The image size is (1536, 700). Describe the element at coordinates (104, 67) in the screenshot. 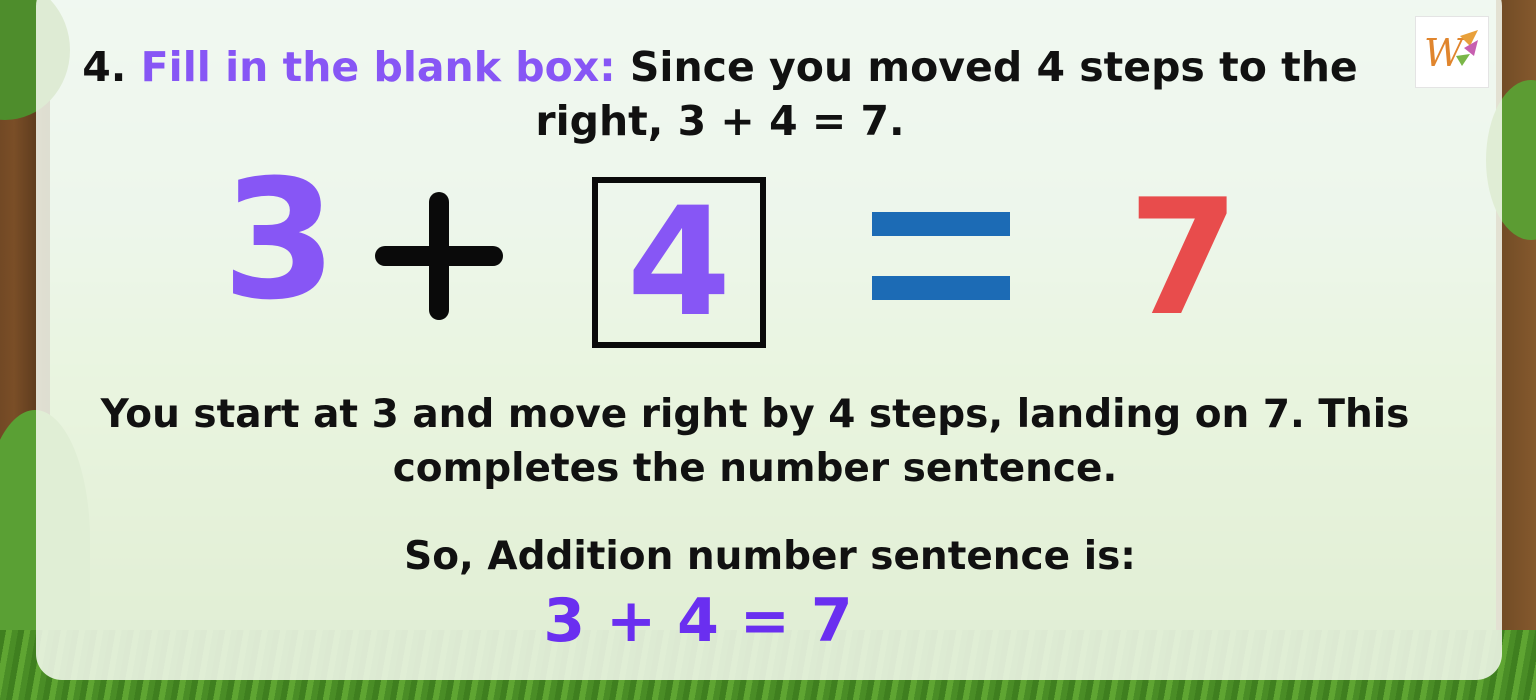

I see `question-number: 4.` at that location.